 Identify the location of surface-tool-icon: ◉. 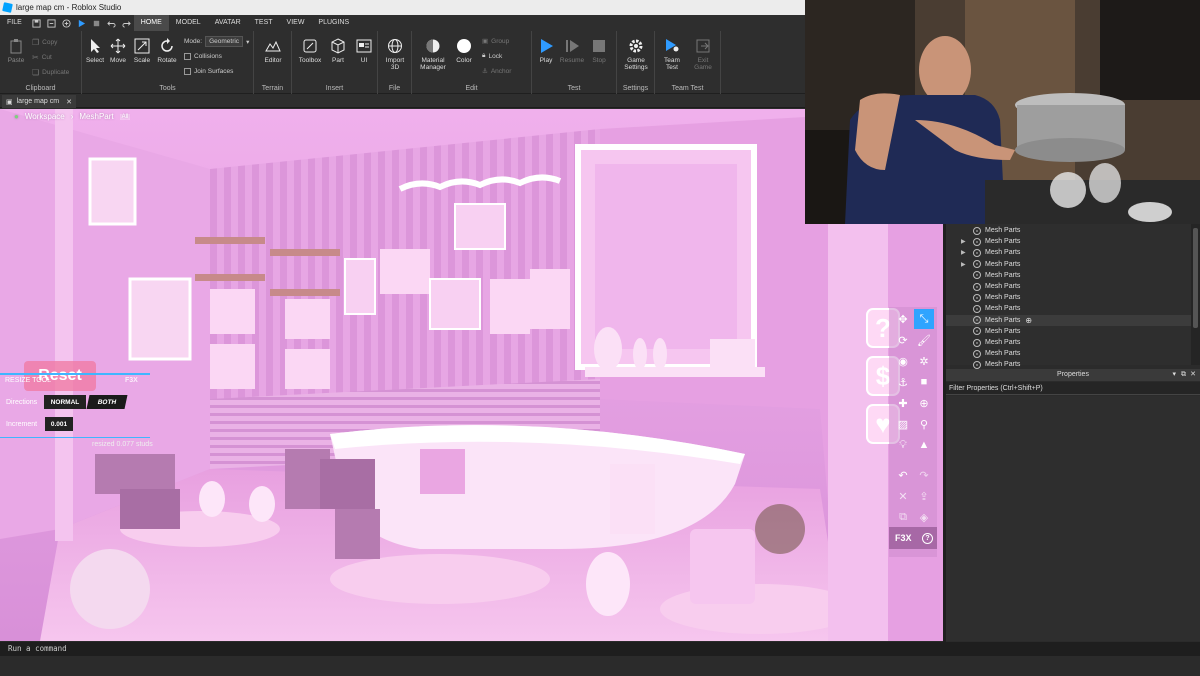
(903, 361).